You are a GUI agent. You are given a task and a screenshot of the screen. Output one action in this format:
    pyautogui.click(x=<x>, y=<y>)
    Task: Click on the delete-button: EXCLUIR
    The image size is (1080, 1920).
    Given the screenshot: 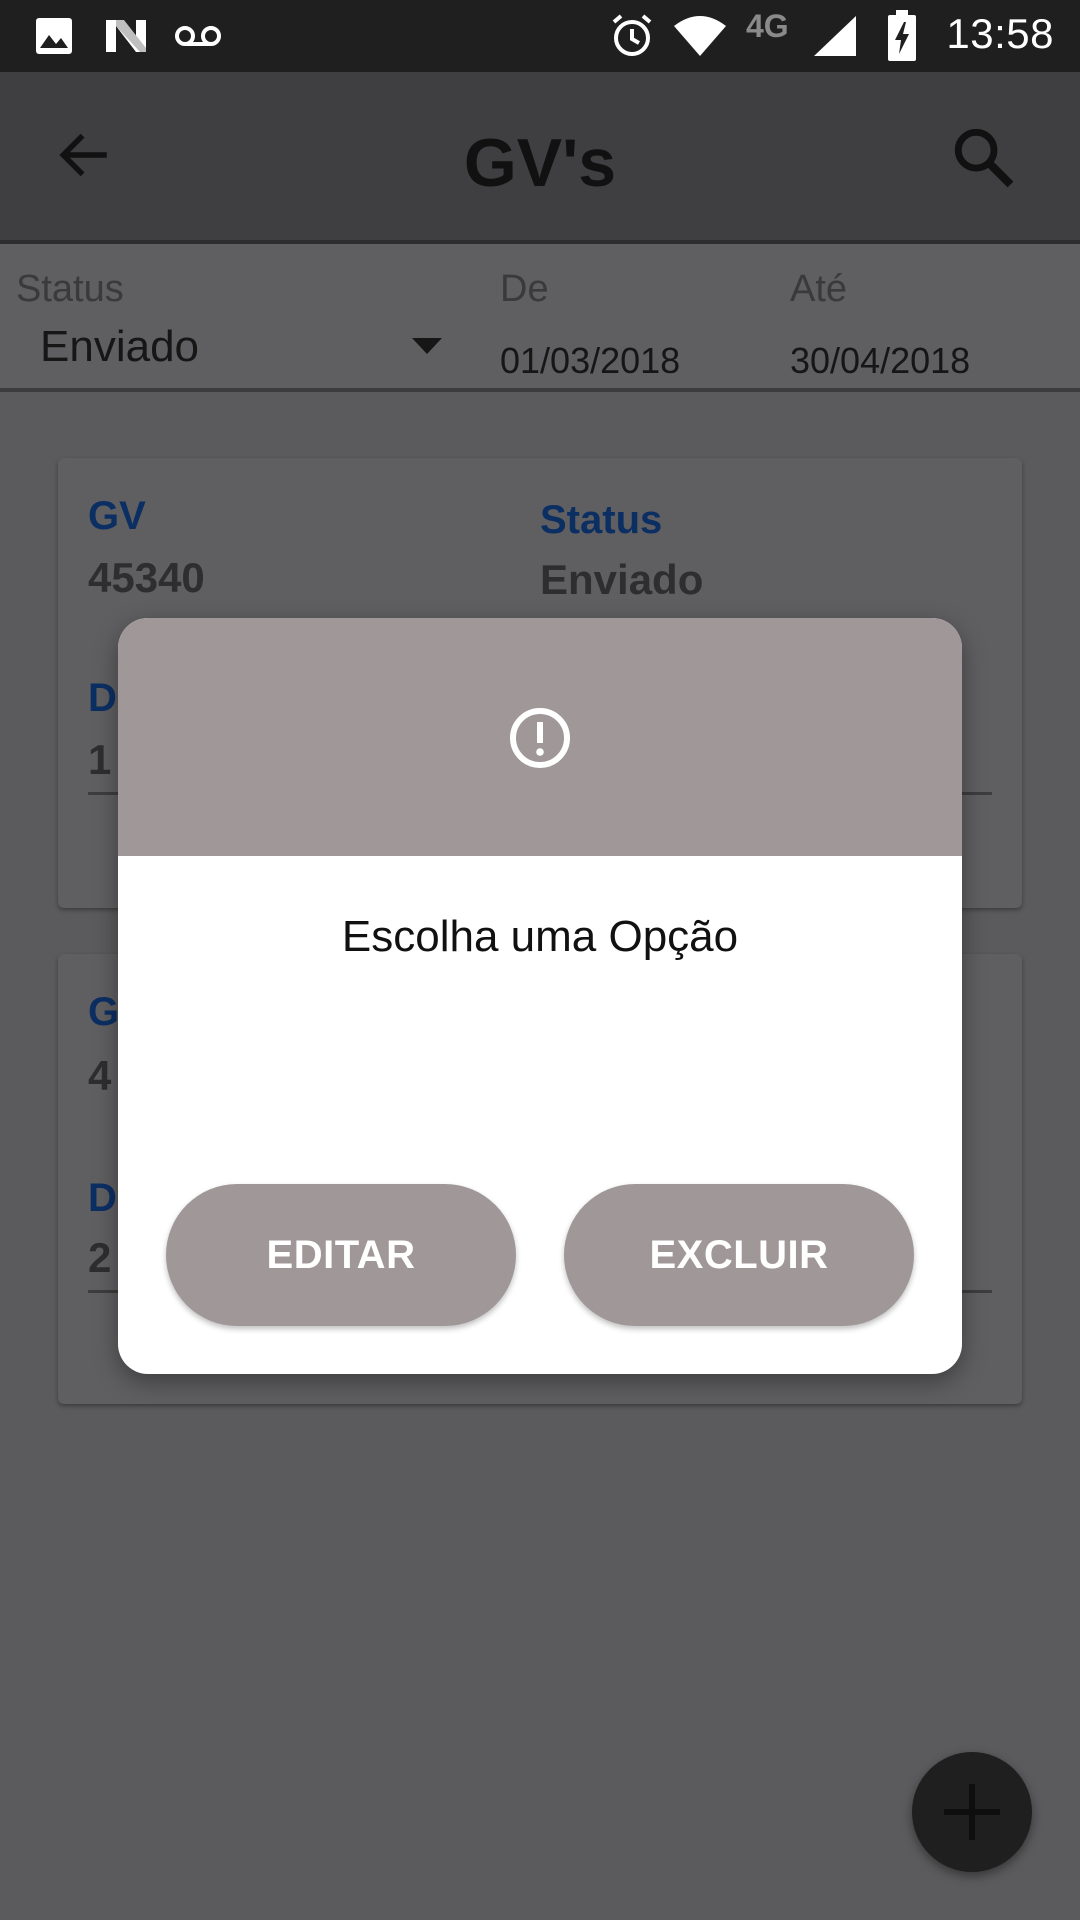 What is the action you would take?
    pyautogui.click(x=739, y=1255)
    